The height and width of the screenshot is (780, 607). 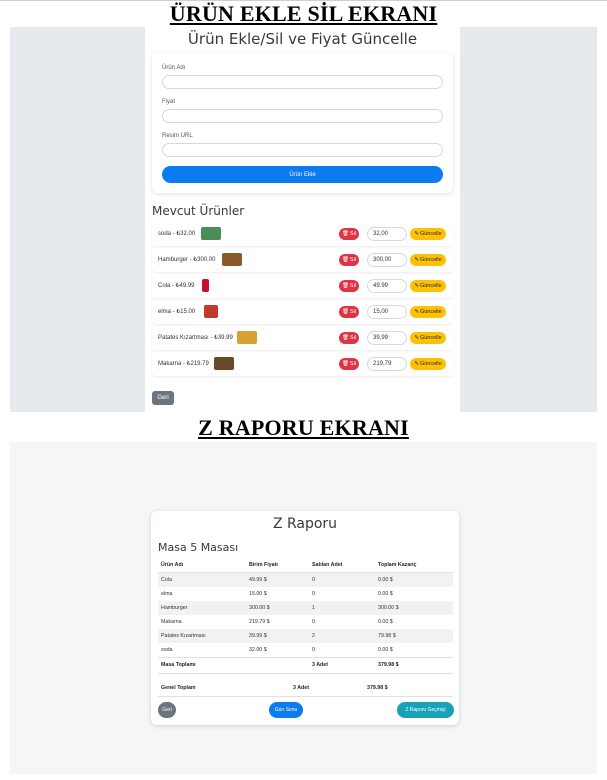 What do you see at coordinates (302, 116) in the screenshot?
I see `price-input` at bounding box center [302, 116].